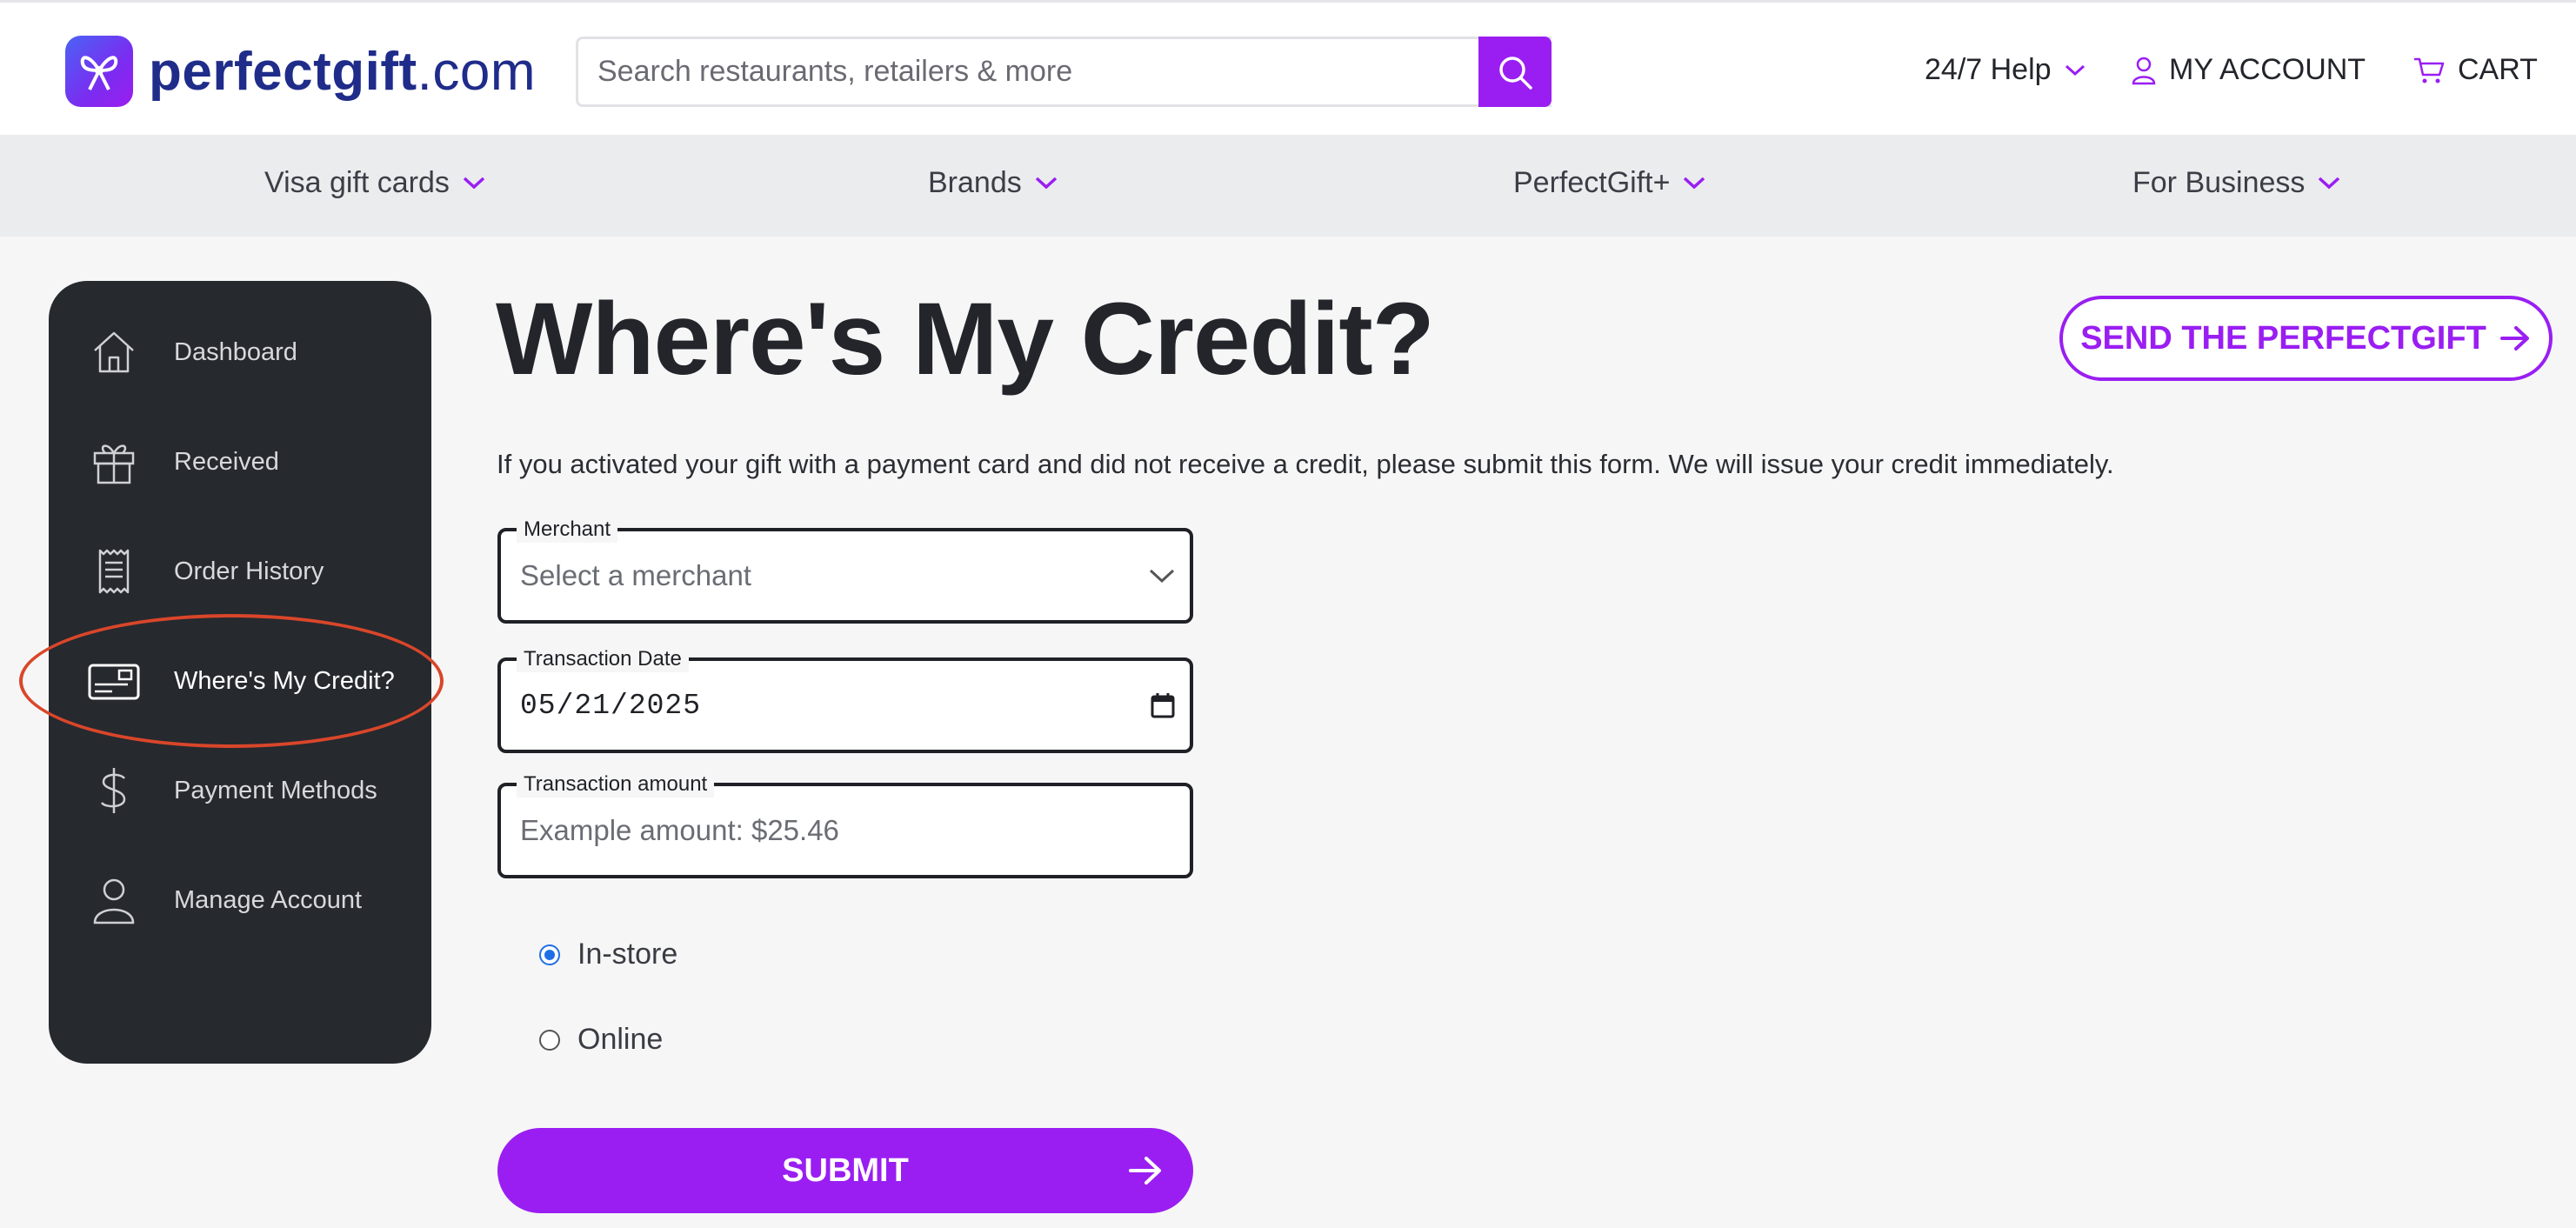 The height and width of the screenshot is (1228, 2576). What do you see at coordinates (549, 954) in the screenshot?
I see `radio-in-store-input` at bounding box center [549, 954].